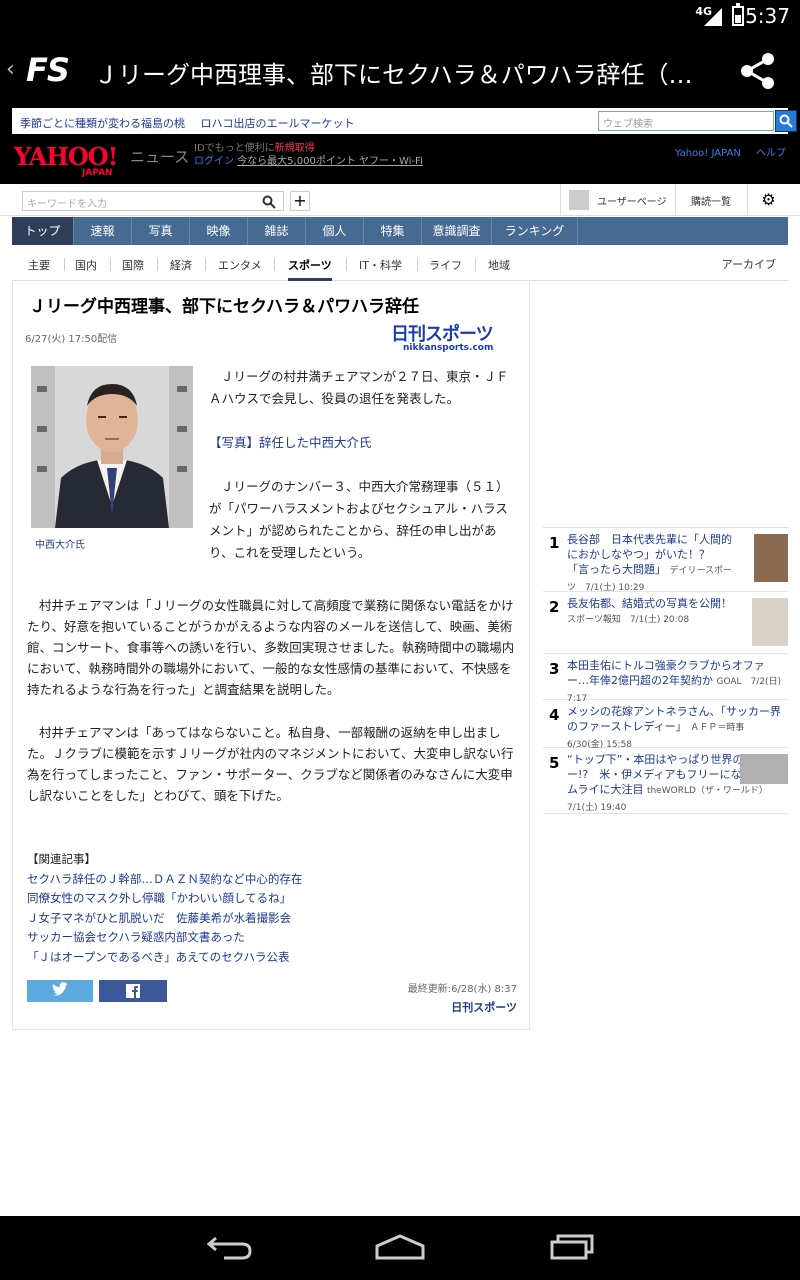  What do you see at coordinates (278, 123) in the screenshot?
I see `promo-link-market: ロハコ出店のエールマーケット` at bounding box center [278, 123].